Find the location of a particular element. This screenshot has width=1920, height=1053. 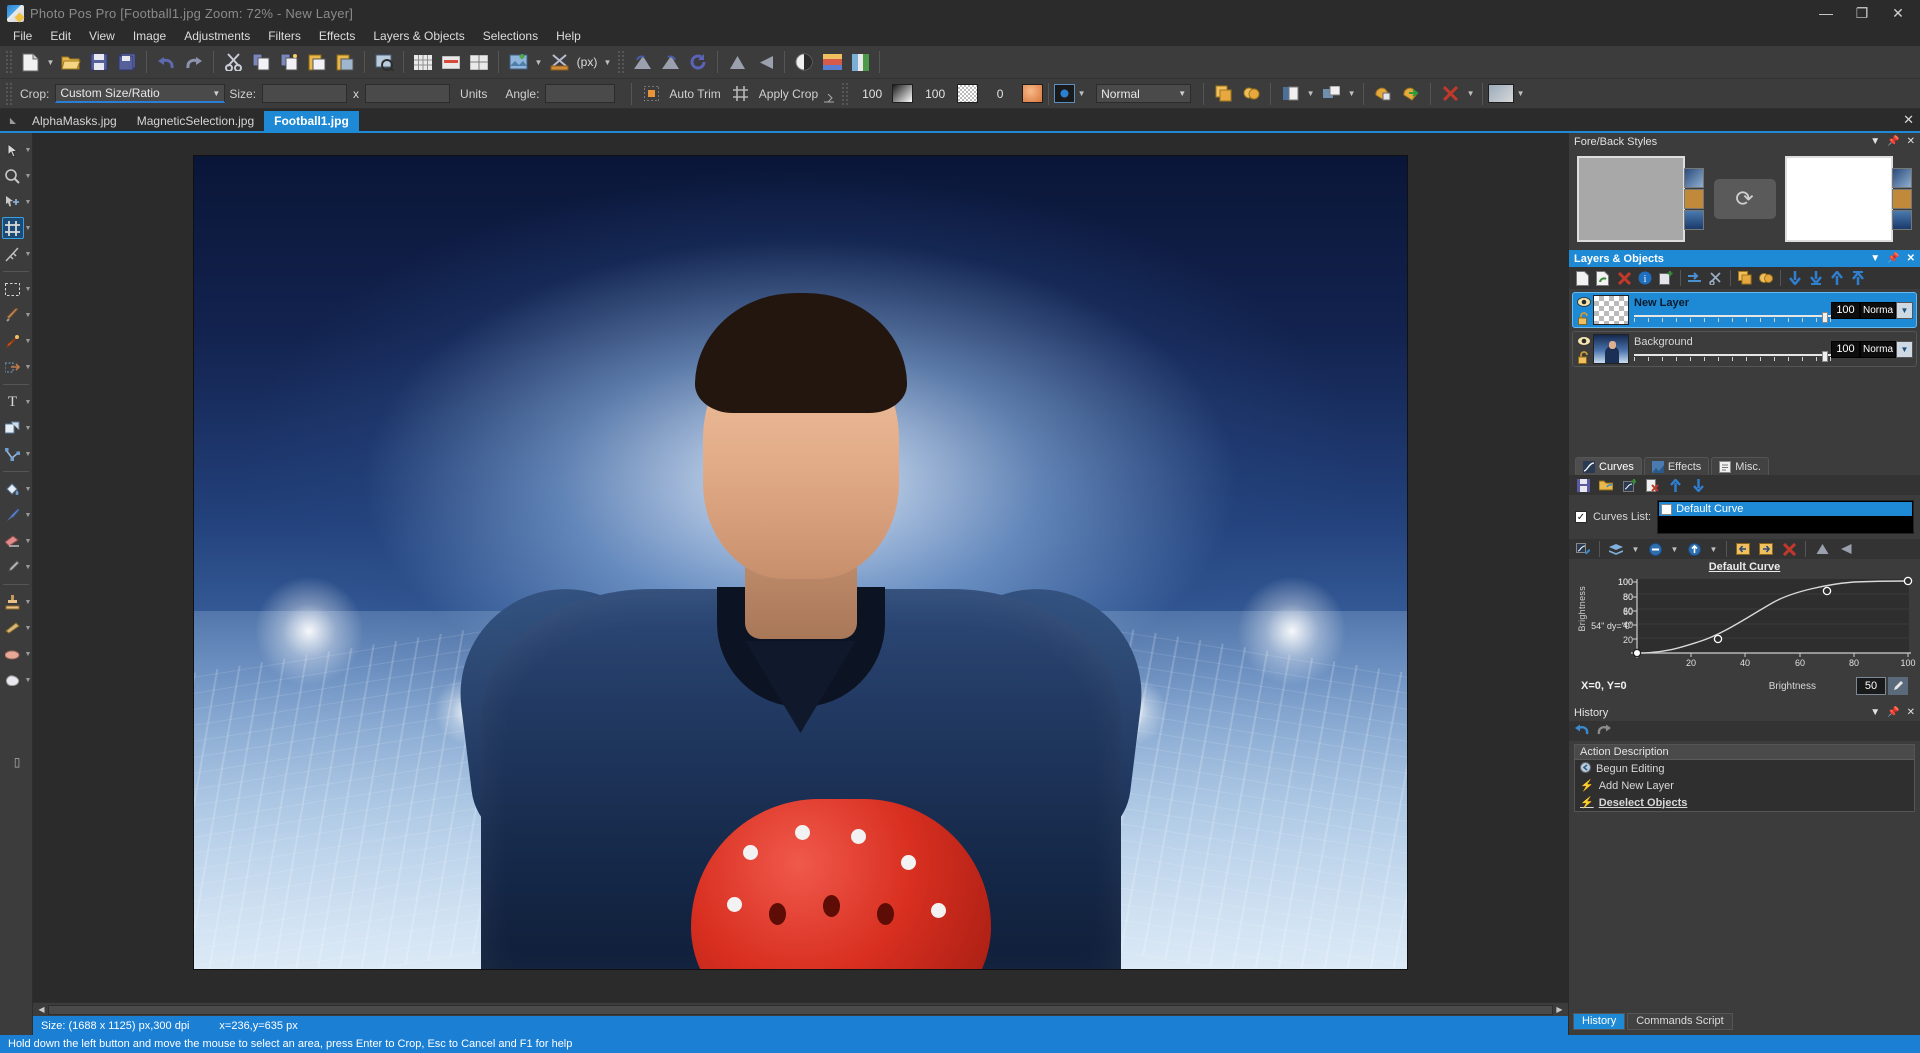

move-curve-down-icon is located at coordinates (1698, 485).